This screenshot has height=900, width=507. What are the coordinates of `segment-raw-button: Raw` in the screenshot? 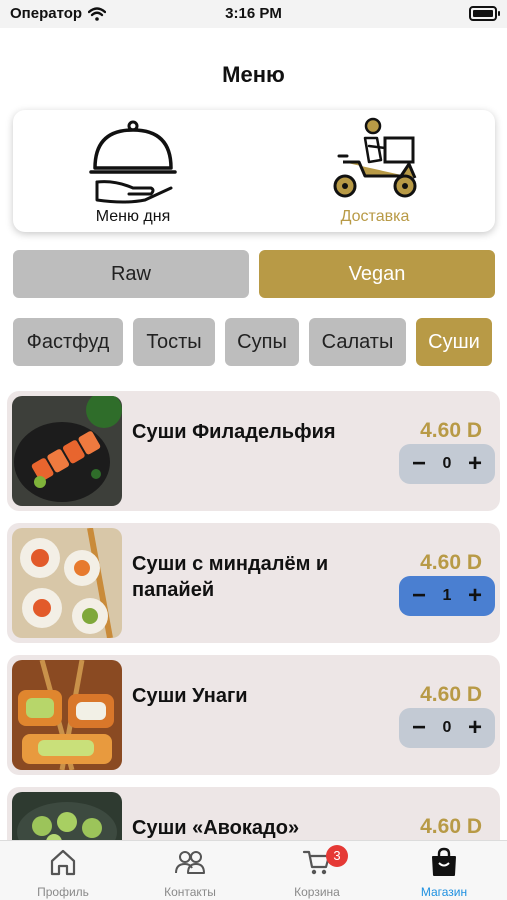 It's located at (131, 274).